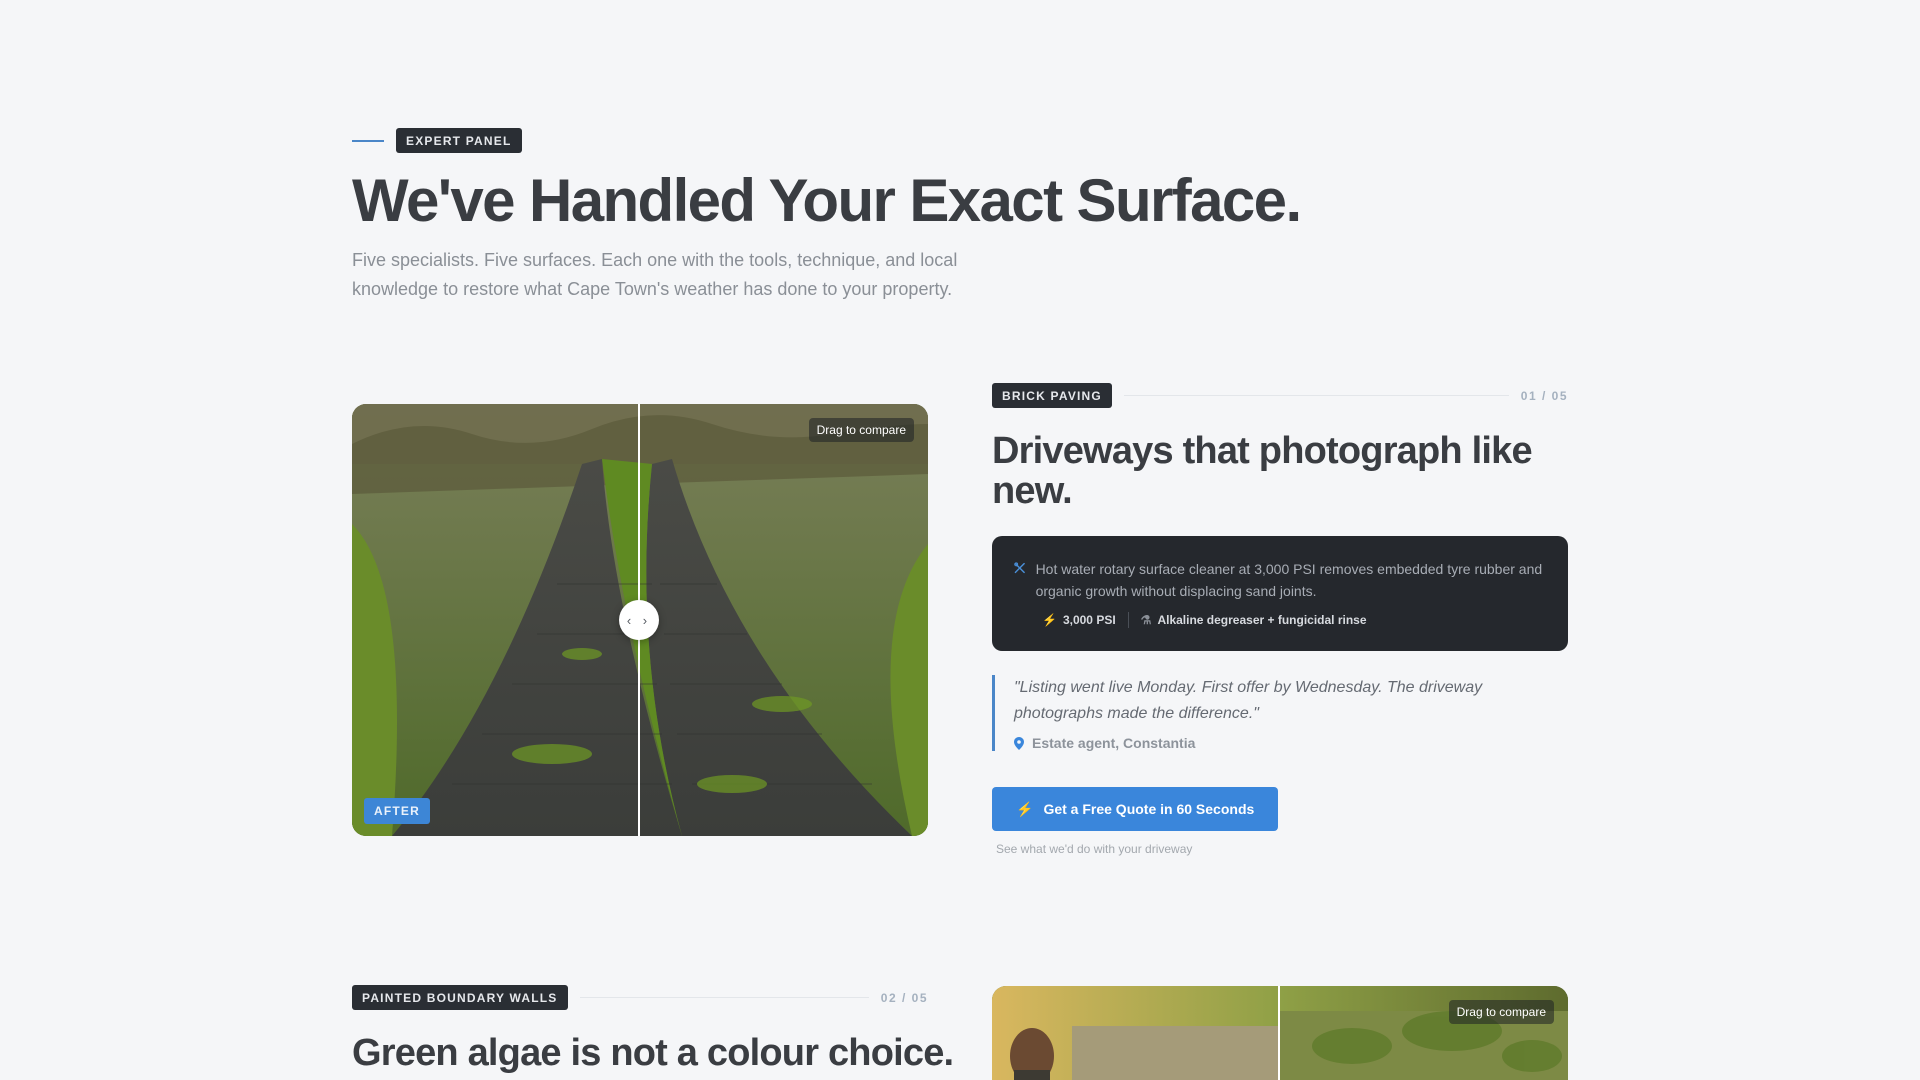 This screenshot has width=1920, height=1080. Describe the element at coordinates (1146, 620) in the screenshot. I see `flask-icon: ⚗` at that location.